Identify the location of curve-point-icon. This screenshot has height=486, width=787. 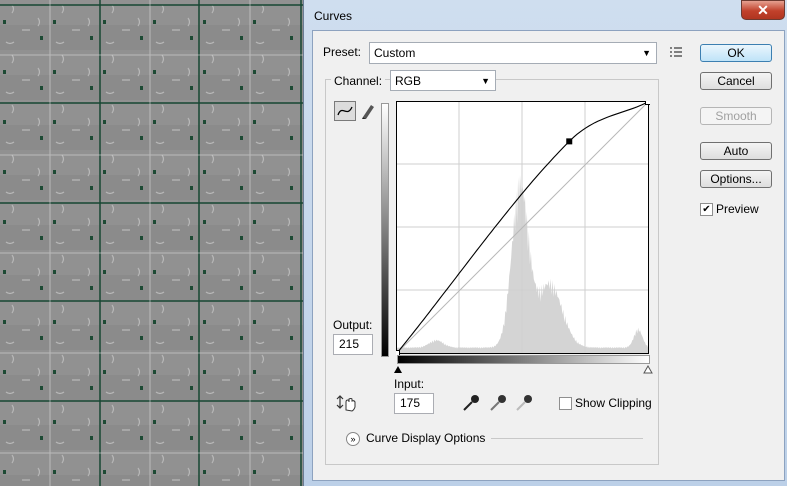
(345, 111).